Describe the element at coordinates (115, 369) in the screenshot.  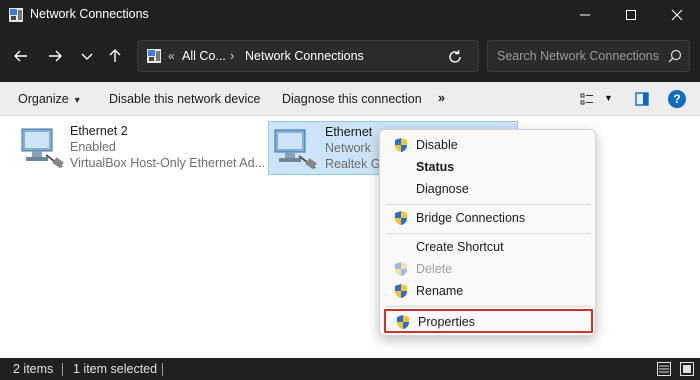
I see `selection-count: 1 item selected` at that location.